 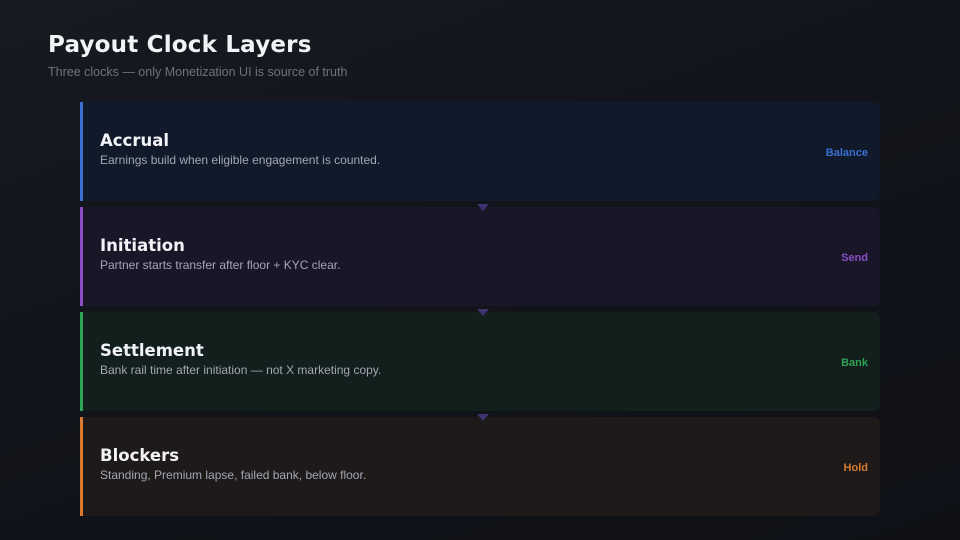 What do you see at coordinates (142, 245) in the screenshot?
I see `layer-title: Initiation` at bounding box center [142, 245].